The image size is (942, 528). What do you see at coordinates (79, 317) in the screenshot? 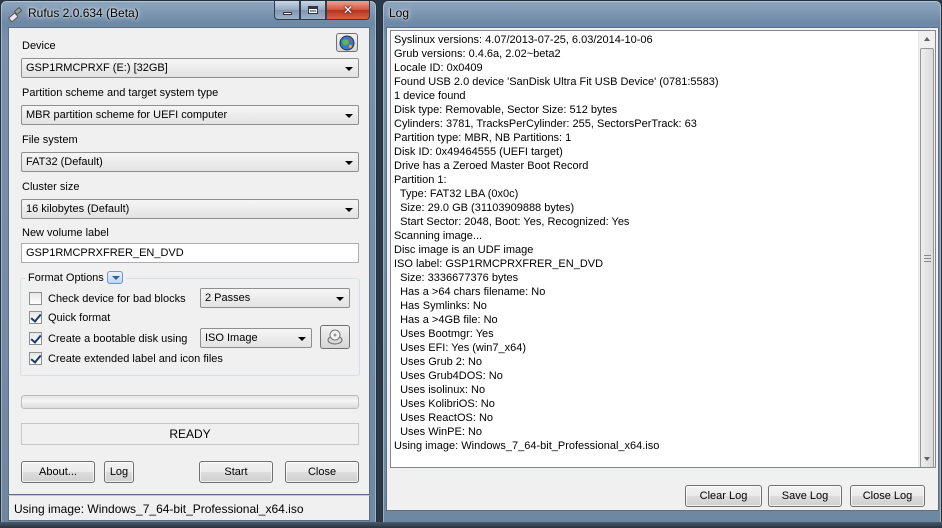
I see `quick-format-label: Quick format` at bounding box center [79, 317].